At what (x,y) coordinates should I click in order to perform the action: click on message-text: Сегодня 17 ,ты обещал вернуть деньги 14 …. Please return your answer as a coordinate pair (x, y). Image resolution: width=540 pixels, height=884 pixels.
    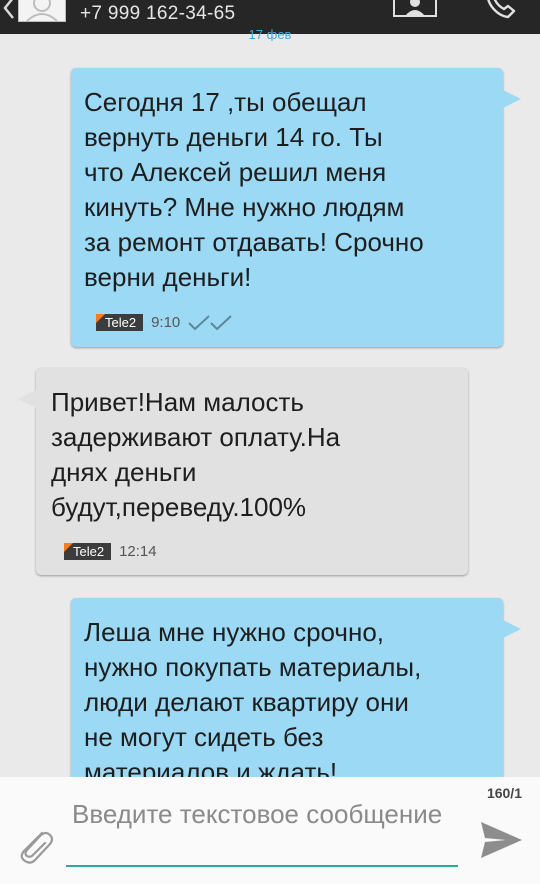
    Looking at the image, I should click on (254, 189).